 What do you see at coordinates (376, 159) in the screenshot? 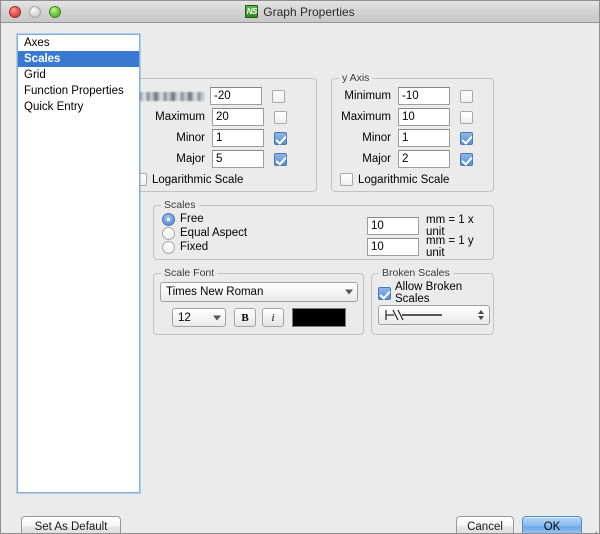
I see `y-axis-major-label: Major` at bounding box center [376, 159].